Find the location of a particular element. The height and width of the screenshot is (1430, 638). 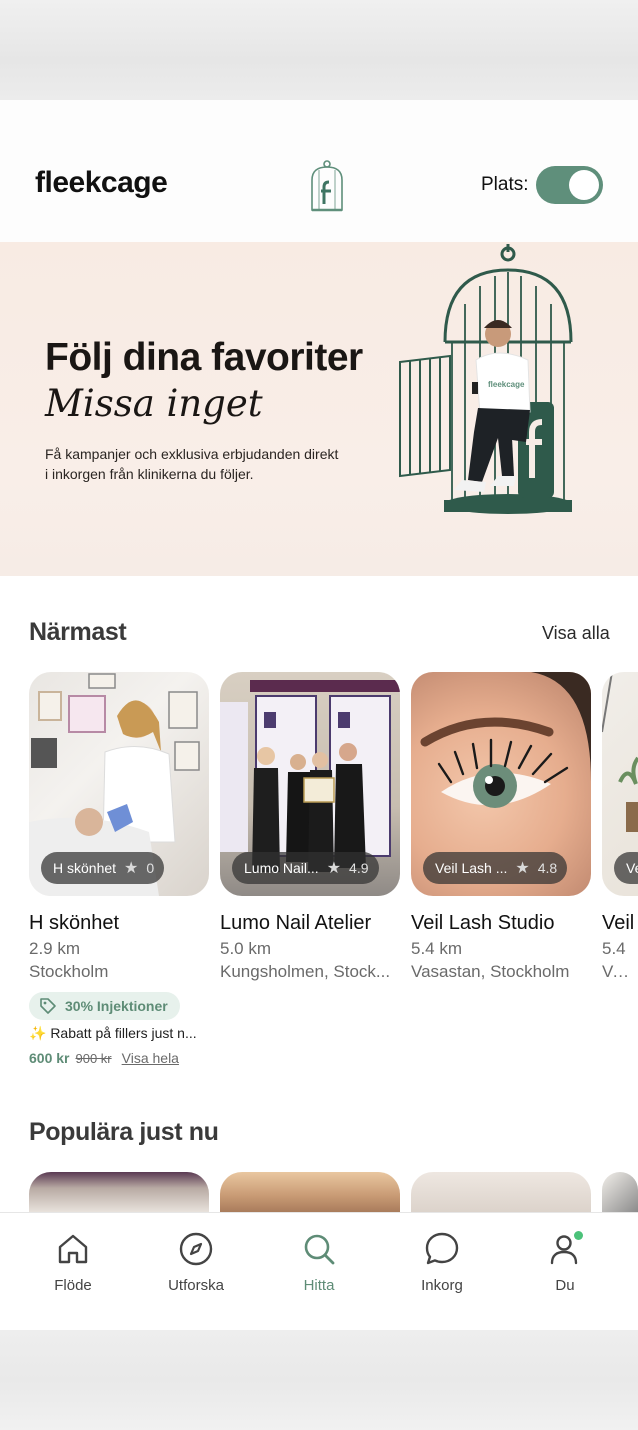

card-distance: 5.0 km is located at coordinates (246, 948).